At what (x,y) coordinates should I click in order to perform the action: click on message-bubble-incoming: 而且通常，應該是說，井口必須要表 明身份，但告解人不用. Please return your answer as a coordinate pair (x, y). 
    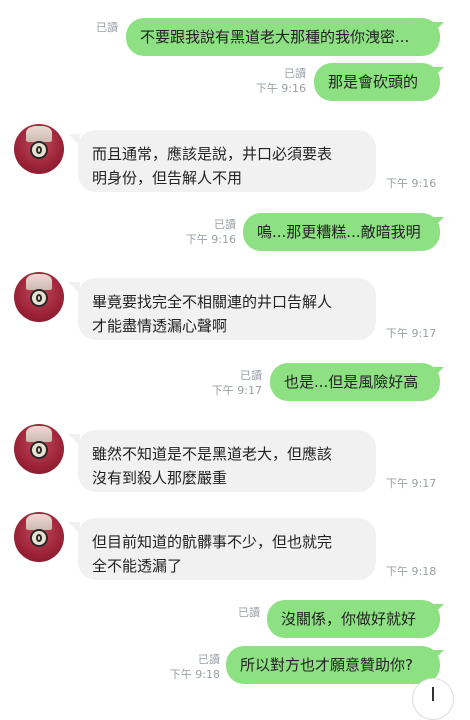
    Looking at the image, I should click on (227, 161).